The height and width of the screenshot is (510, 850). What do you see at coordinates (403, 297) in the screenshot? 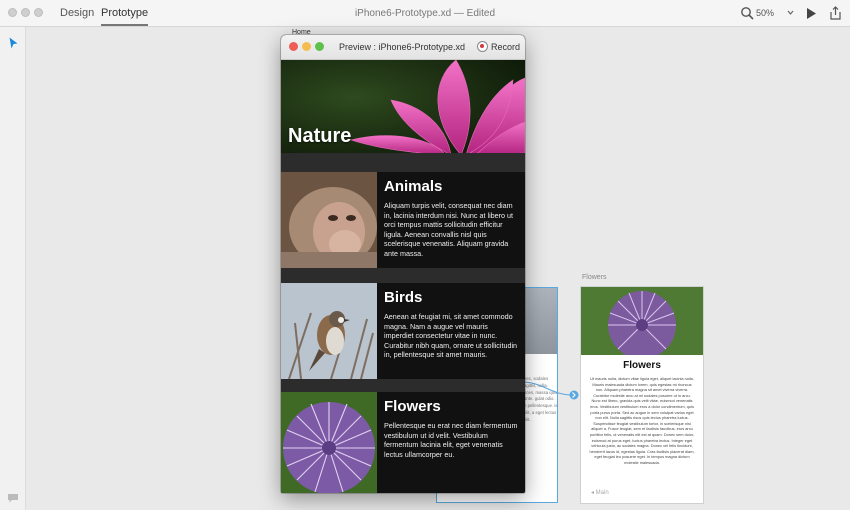
I see `section-title: Birds` at bounding box center [403, 297].